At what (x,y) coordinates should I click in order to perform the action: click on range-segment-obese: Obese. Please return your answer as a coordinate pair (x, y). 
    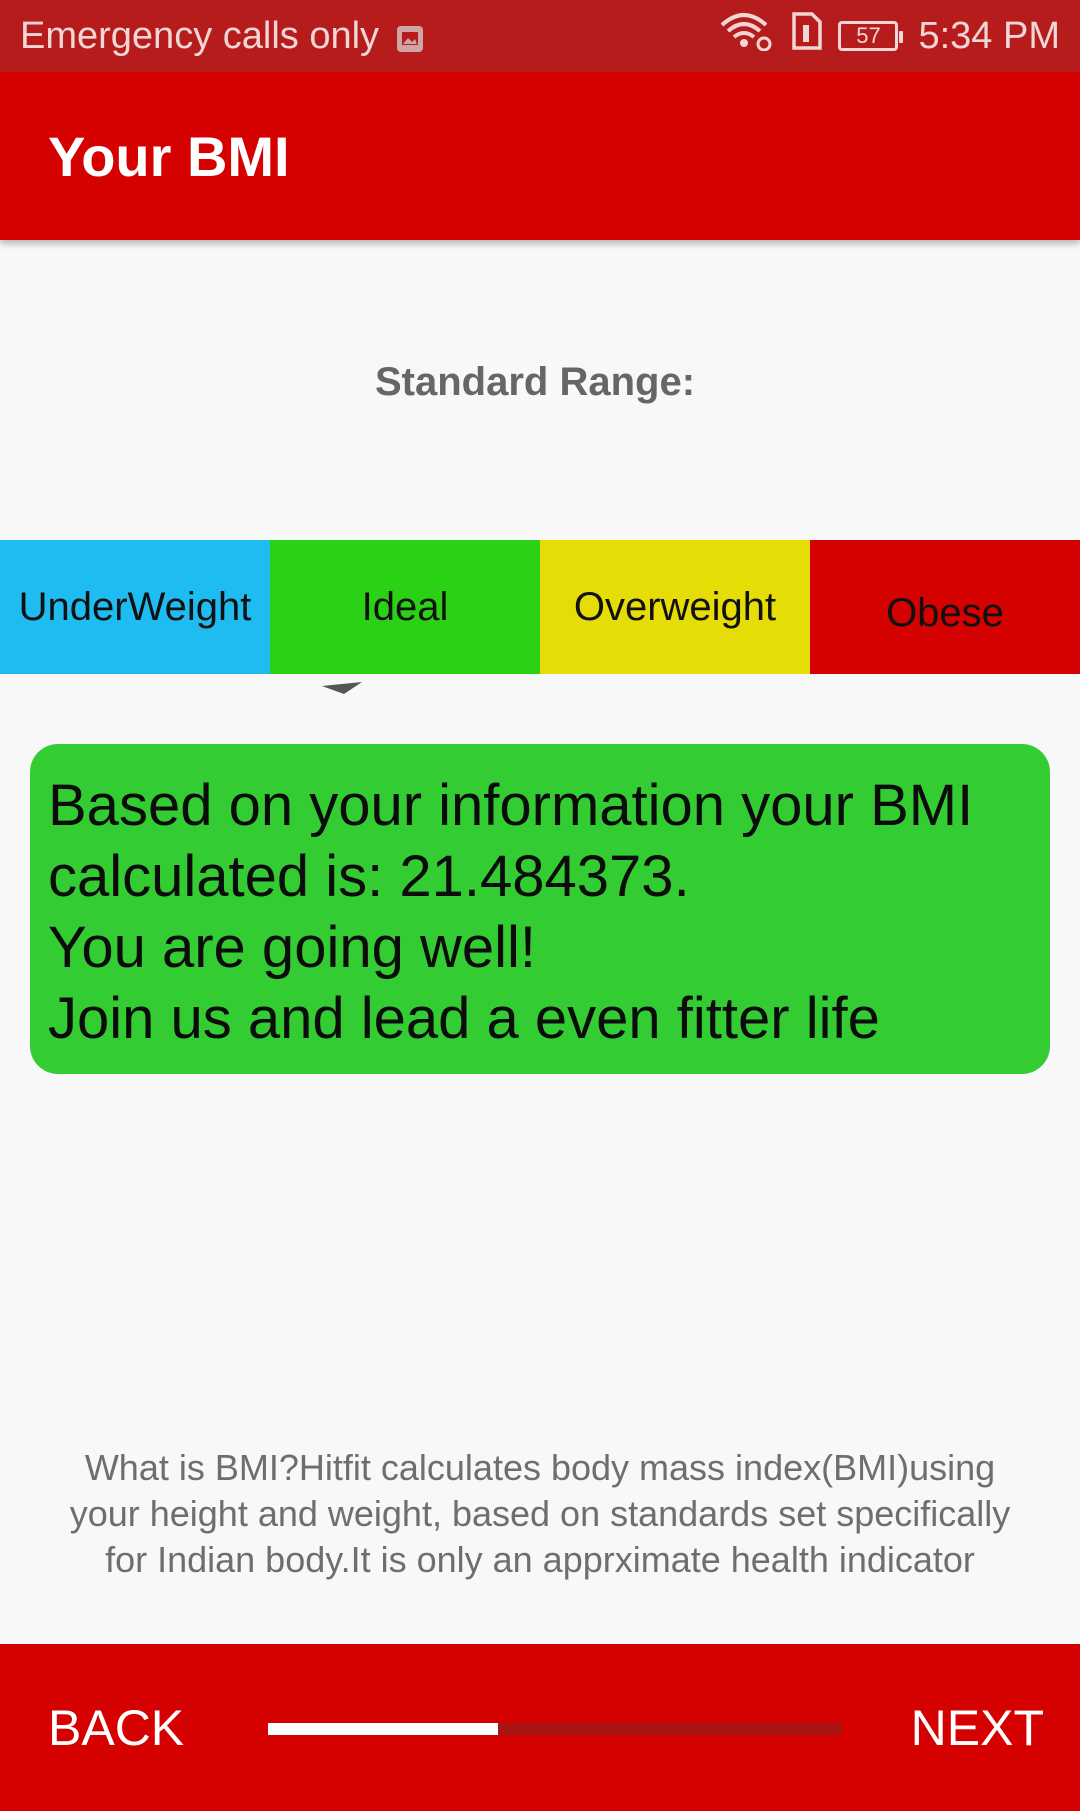
    Looking at the image, I should click on (945, 607).